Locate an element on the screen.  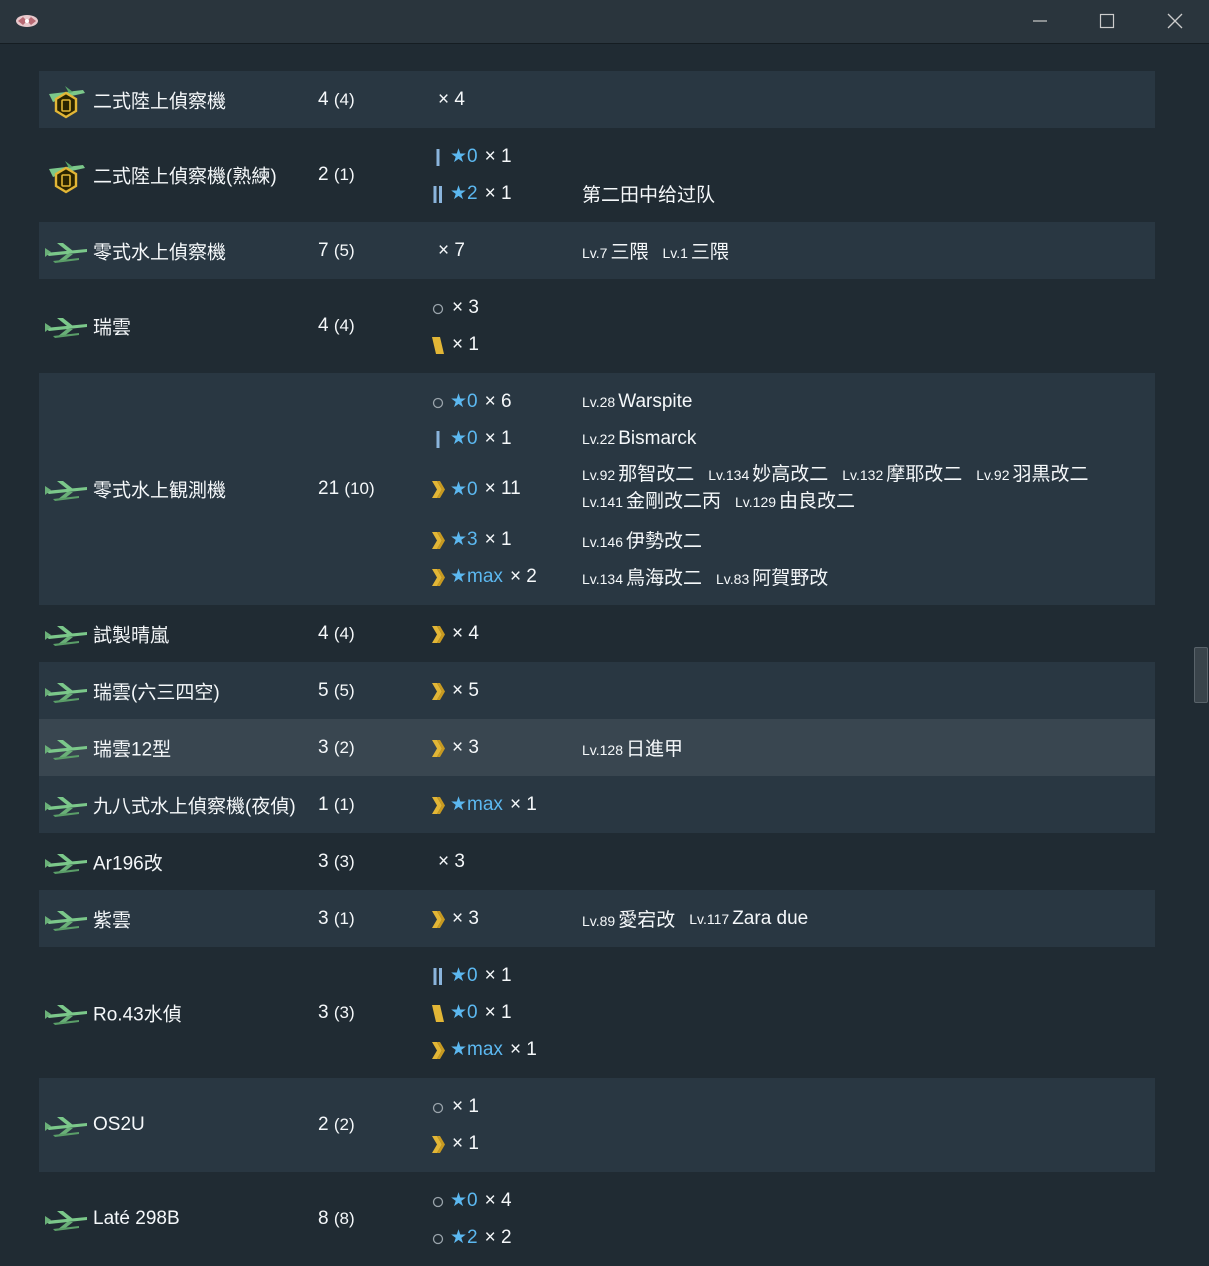
minimize-icon is located at coordinates (1040, 21).